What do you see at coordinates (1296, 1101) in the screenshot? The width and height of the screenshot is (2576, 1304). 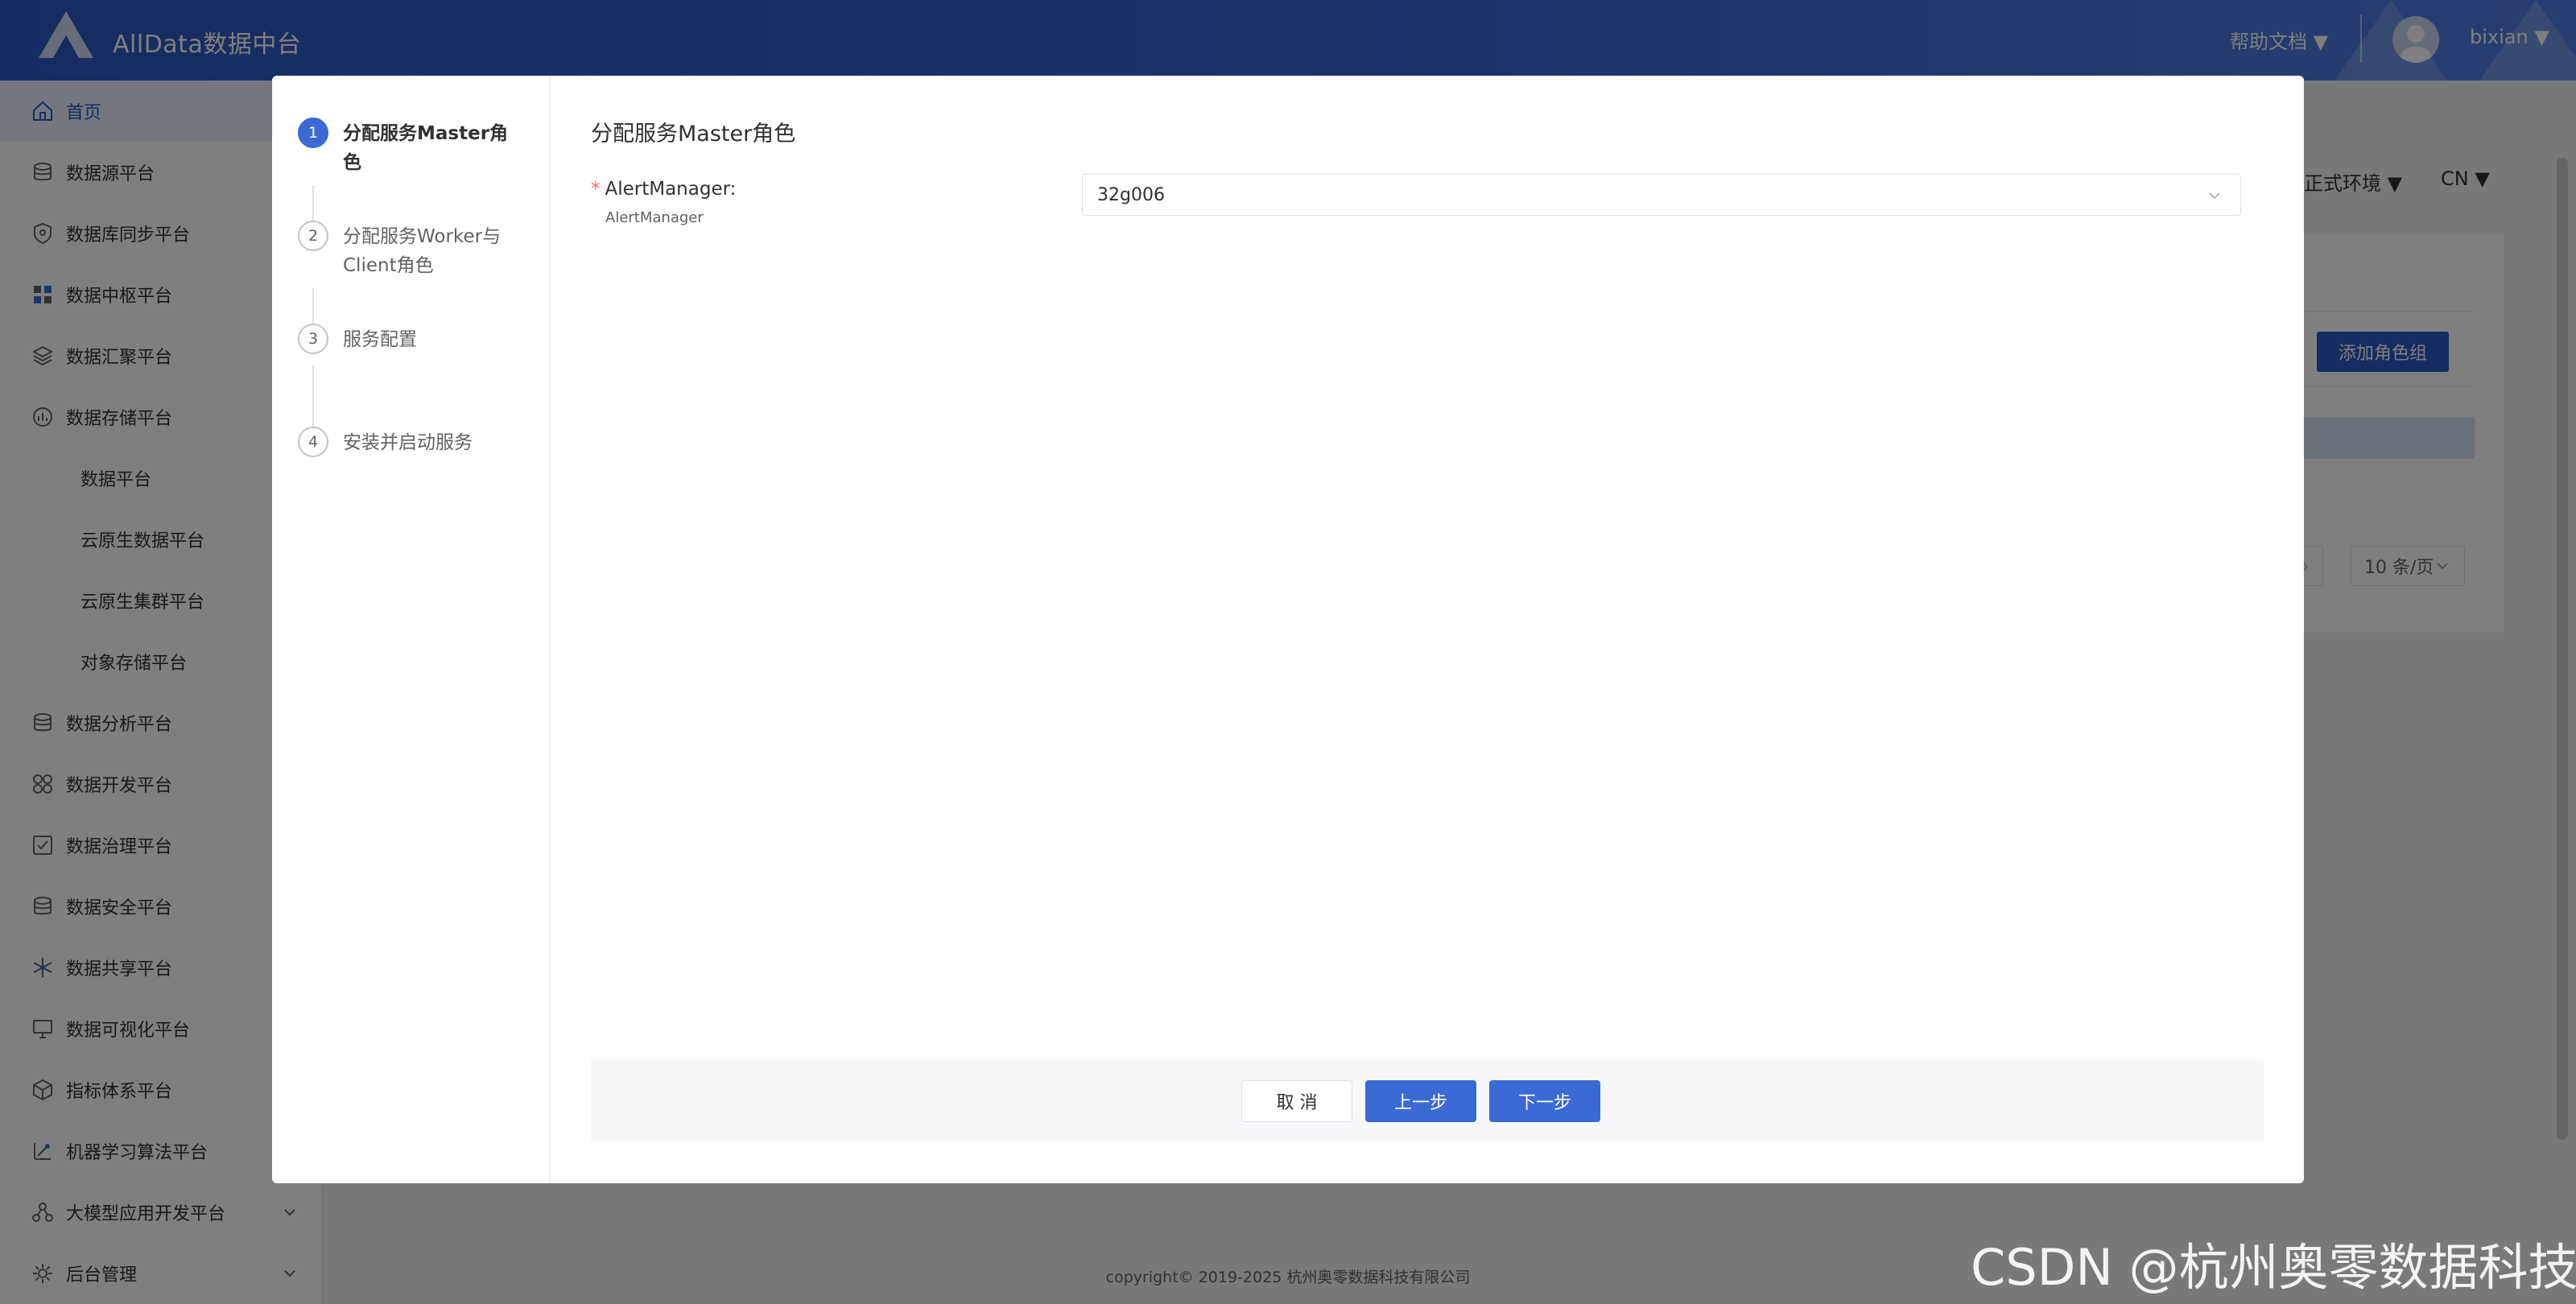 I see `cancel-button: 取 消` at bounding box center [1296, 1101].